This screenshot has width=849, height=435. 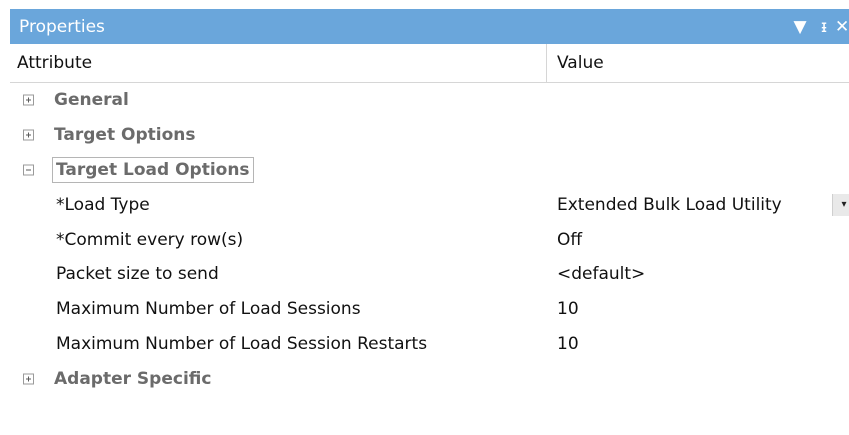 What do you see at coordinates (840, 204) in the screenshot?
I see `dropdown-arrow-icon: ▾` at bounding box center [840, 204].